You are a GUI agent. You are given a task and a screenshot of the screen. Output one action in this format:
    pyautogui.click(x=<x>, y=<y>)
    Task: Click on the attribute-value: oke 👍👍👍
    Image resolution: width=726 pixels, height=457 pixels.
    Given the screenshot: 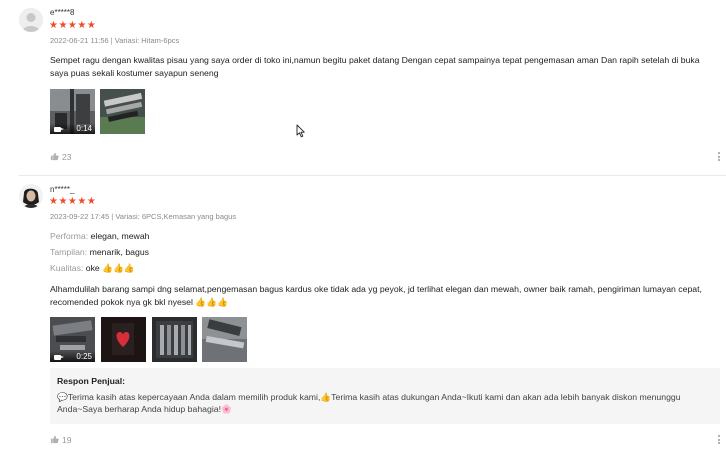 What is the action you would take?
    pyautogui.click(x=110, y=268)
    